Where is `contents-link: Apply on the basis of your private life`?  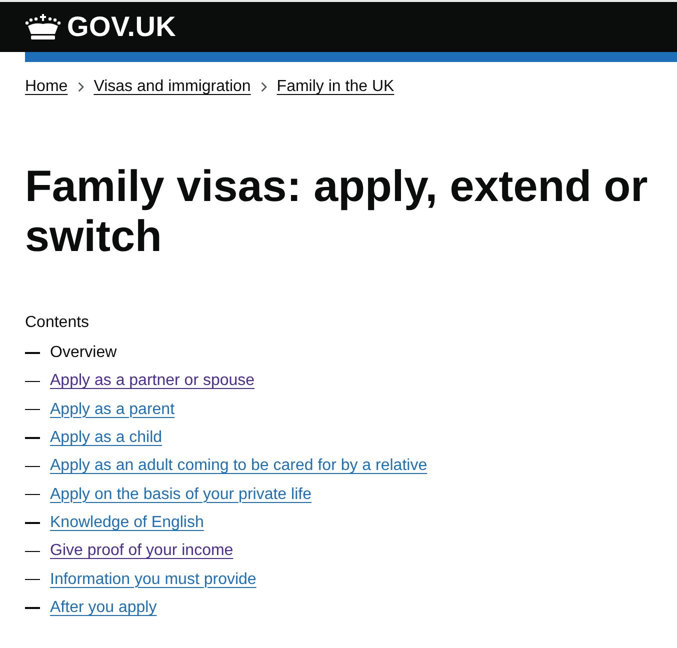 contents-link: Apply on the basis of your private life is located at coordinates (181, 494).